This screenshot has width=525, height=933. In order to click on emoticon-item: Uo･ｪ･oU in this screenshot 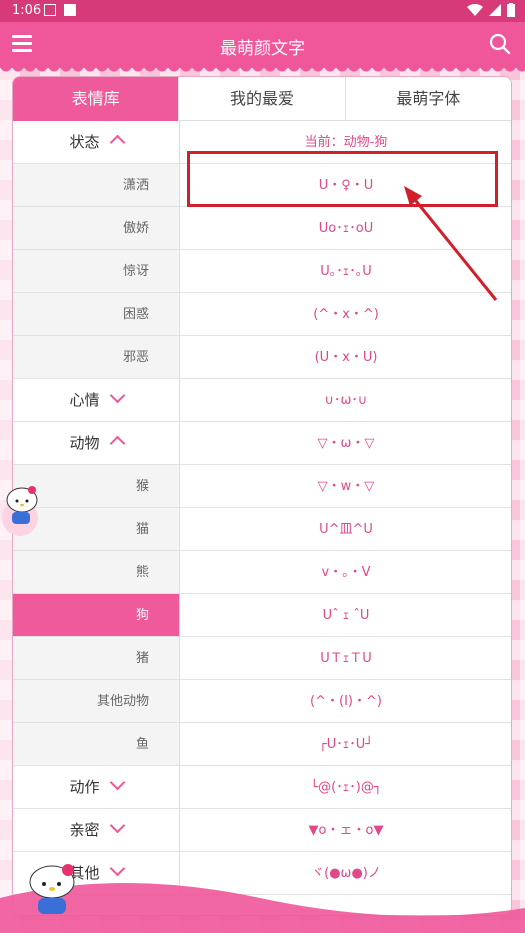, I will do `click(345, 228)`.